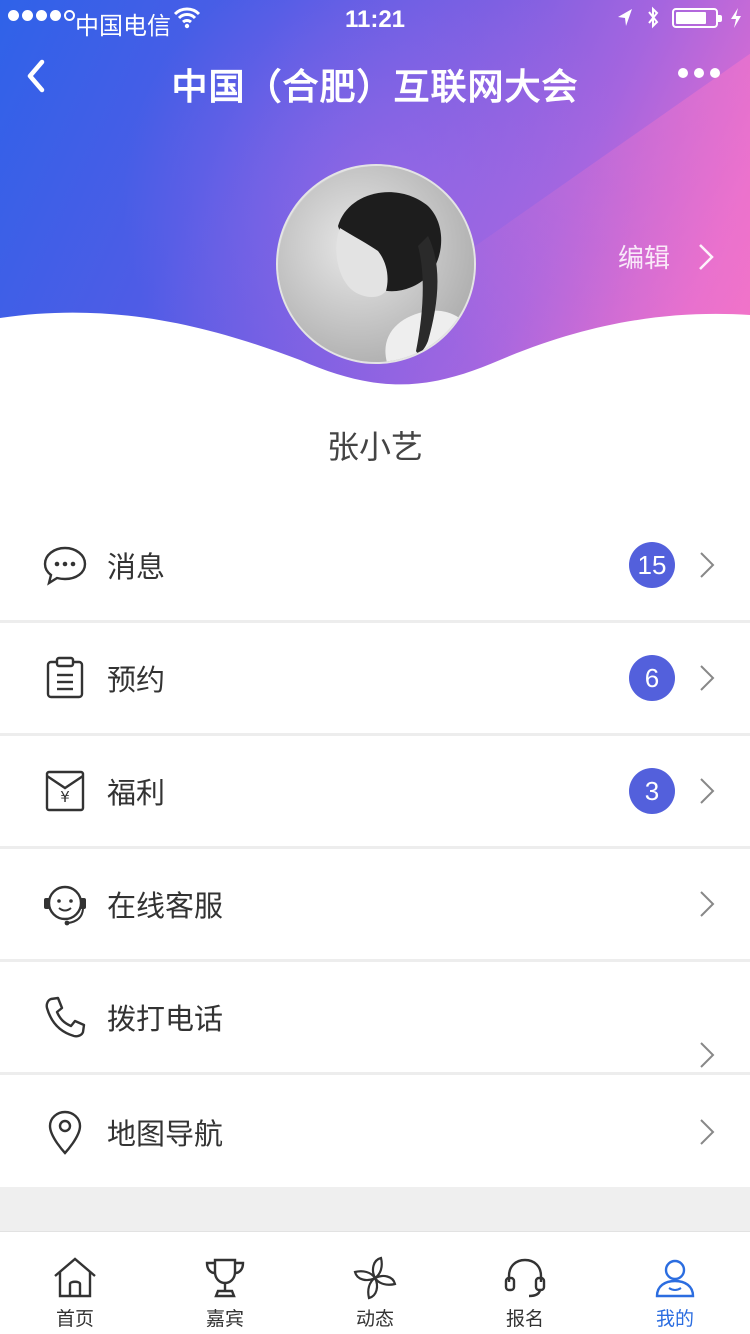 The image size is (750, 1334). I want to click on red-envelope-icon: ¥, so click(65, 791).